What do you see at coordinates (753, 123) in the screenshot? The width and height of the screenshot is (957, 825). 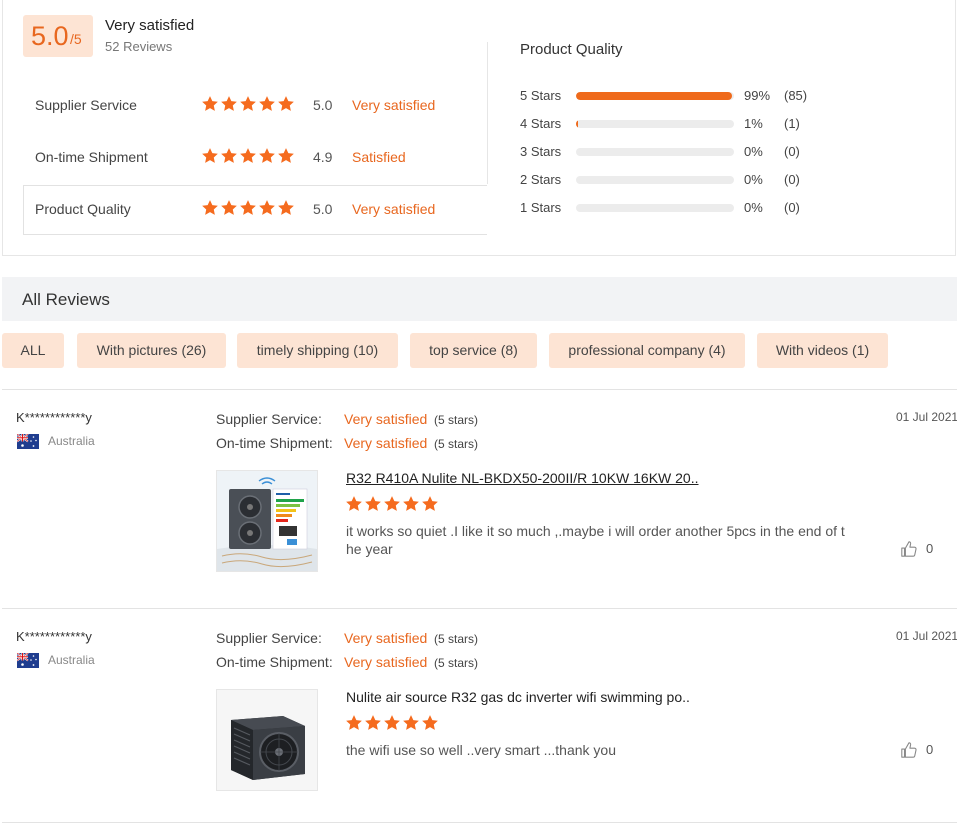 I see `distribution-percent: 1%` at bounding box center [753, 123].